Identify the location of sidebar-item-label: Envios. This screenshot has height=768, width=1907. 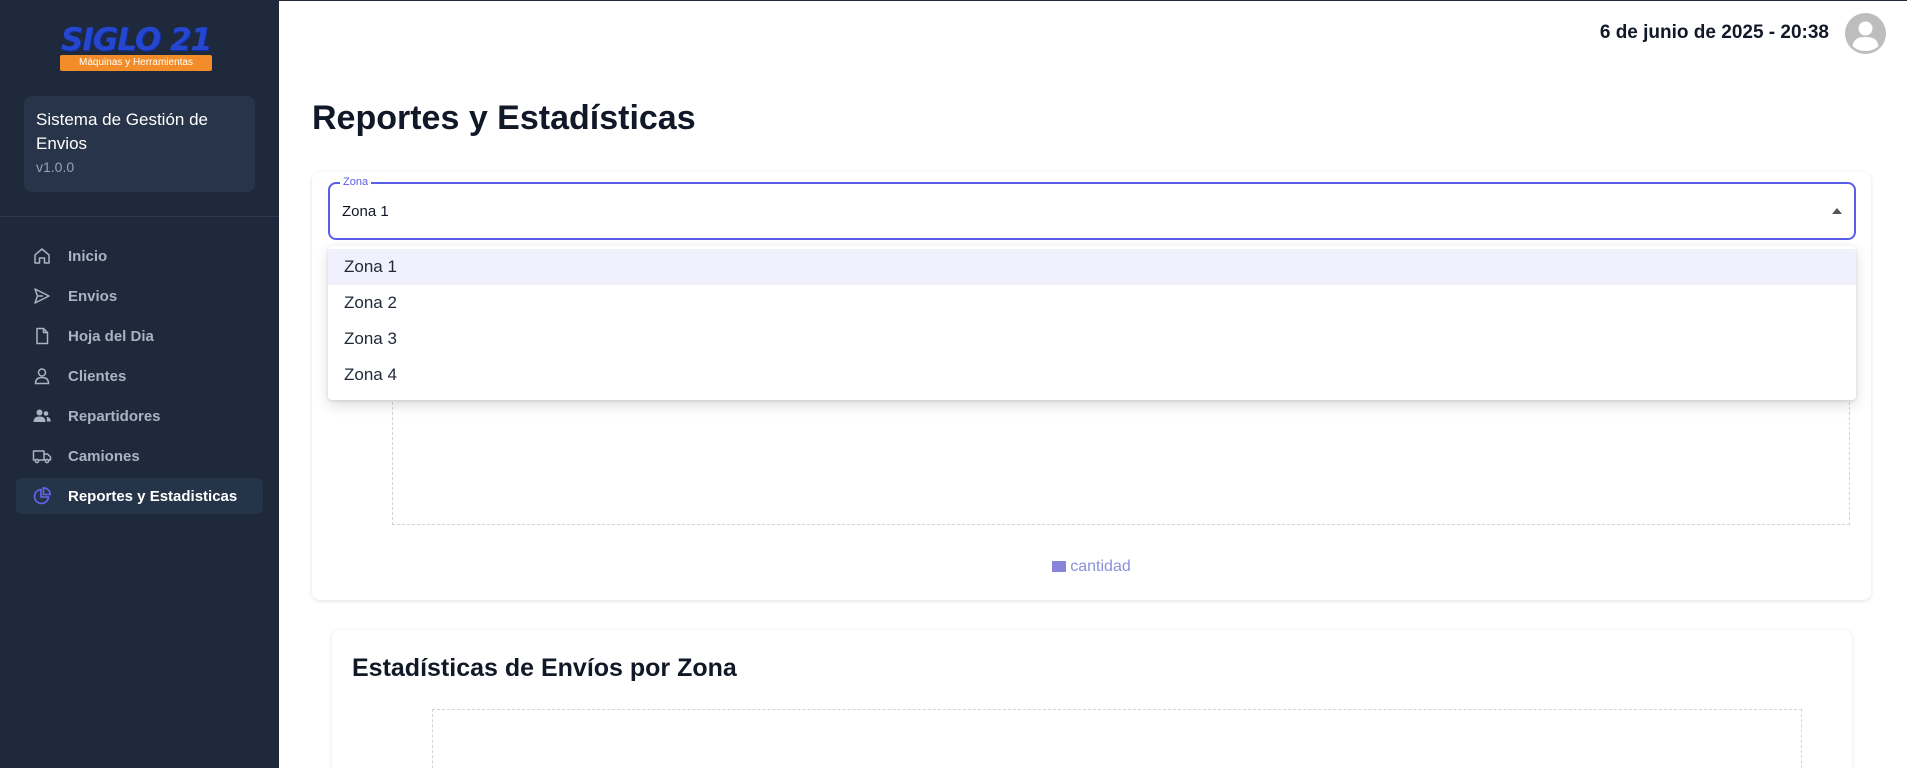
(93, 296).